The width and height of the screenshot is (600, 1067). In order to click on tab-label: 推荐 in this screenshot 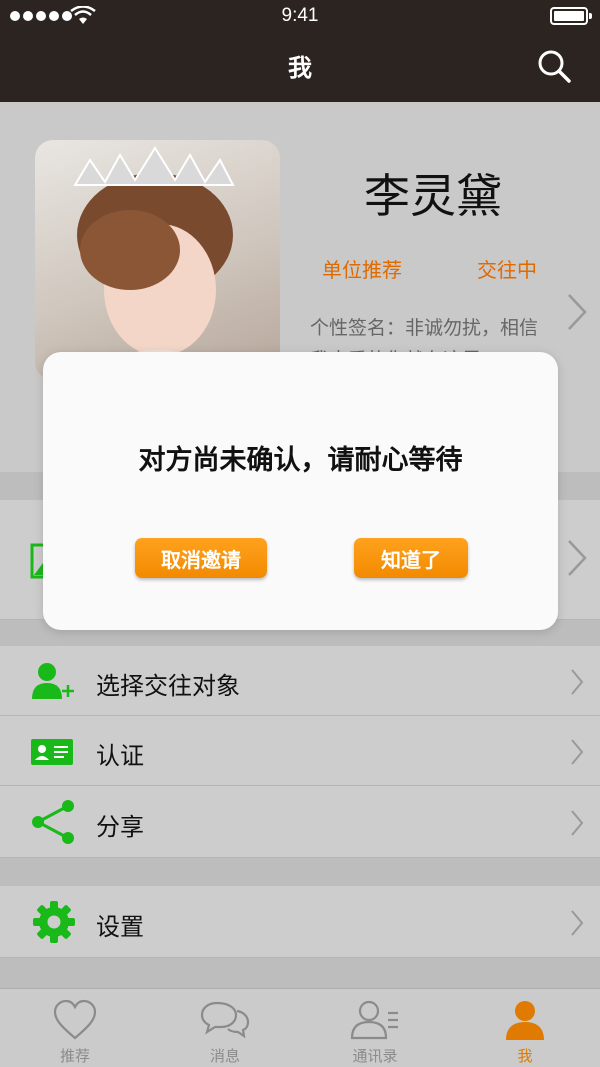, I will do `click(74, 1056)`.